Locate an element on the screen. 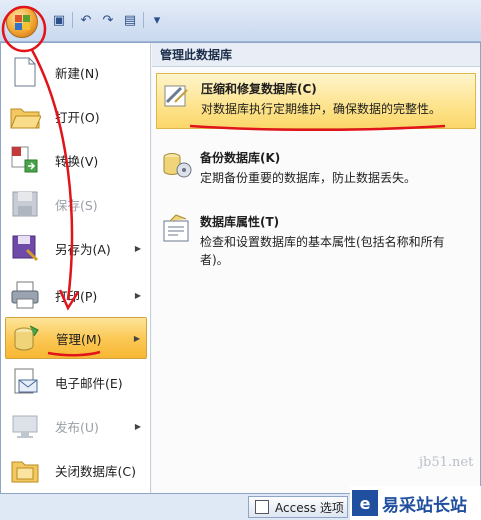  form-icon: ▤ is located at coordinates (130, 20).